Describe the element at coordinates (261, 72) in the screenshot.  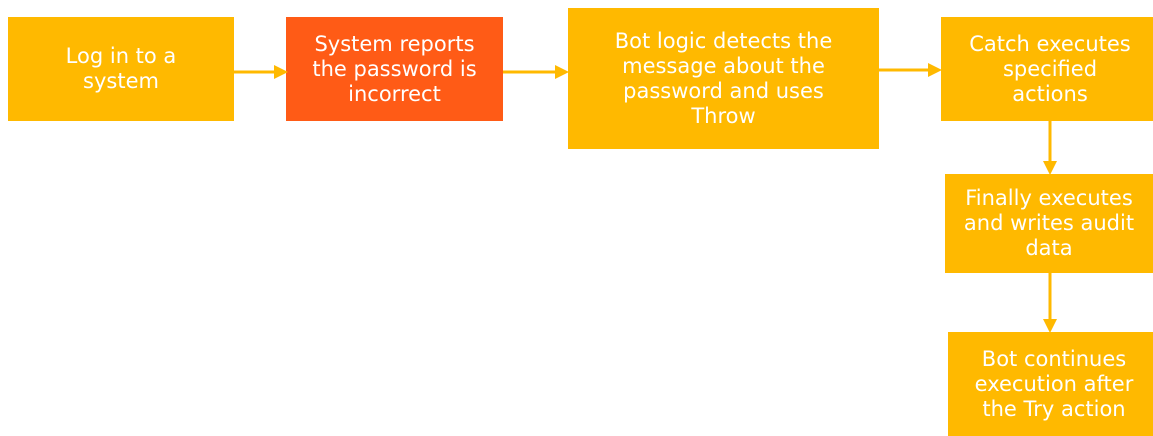
I see `arrow-log-in-to-password-incorrect` at that location.